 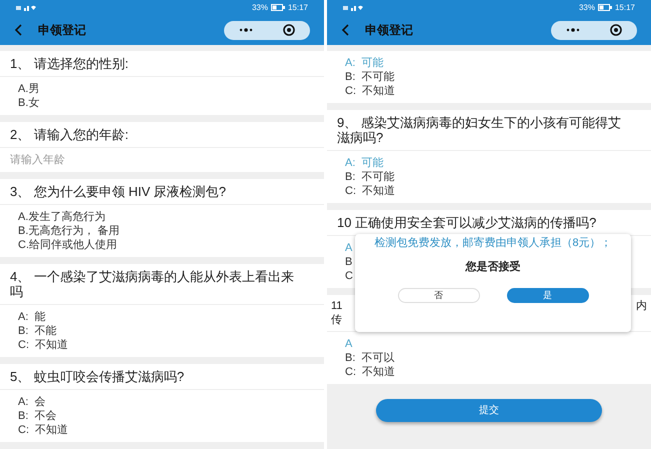 What do you see at coordinates (162, 160) in the screenshot?
I see `age-input-field: 请输入年龄` at bounding box center [162, 160].